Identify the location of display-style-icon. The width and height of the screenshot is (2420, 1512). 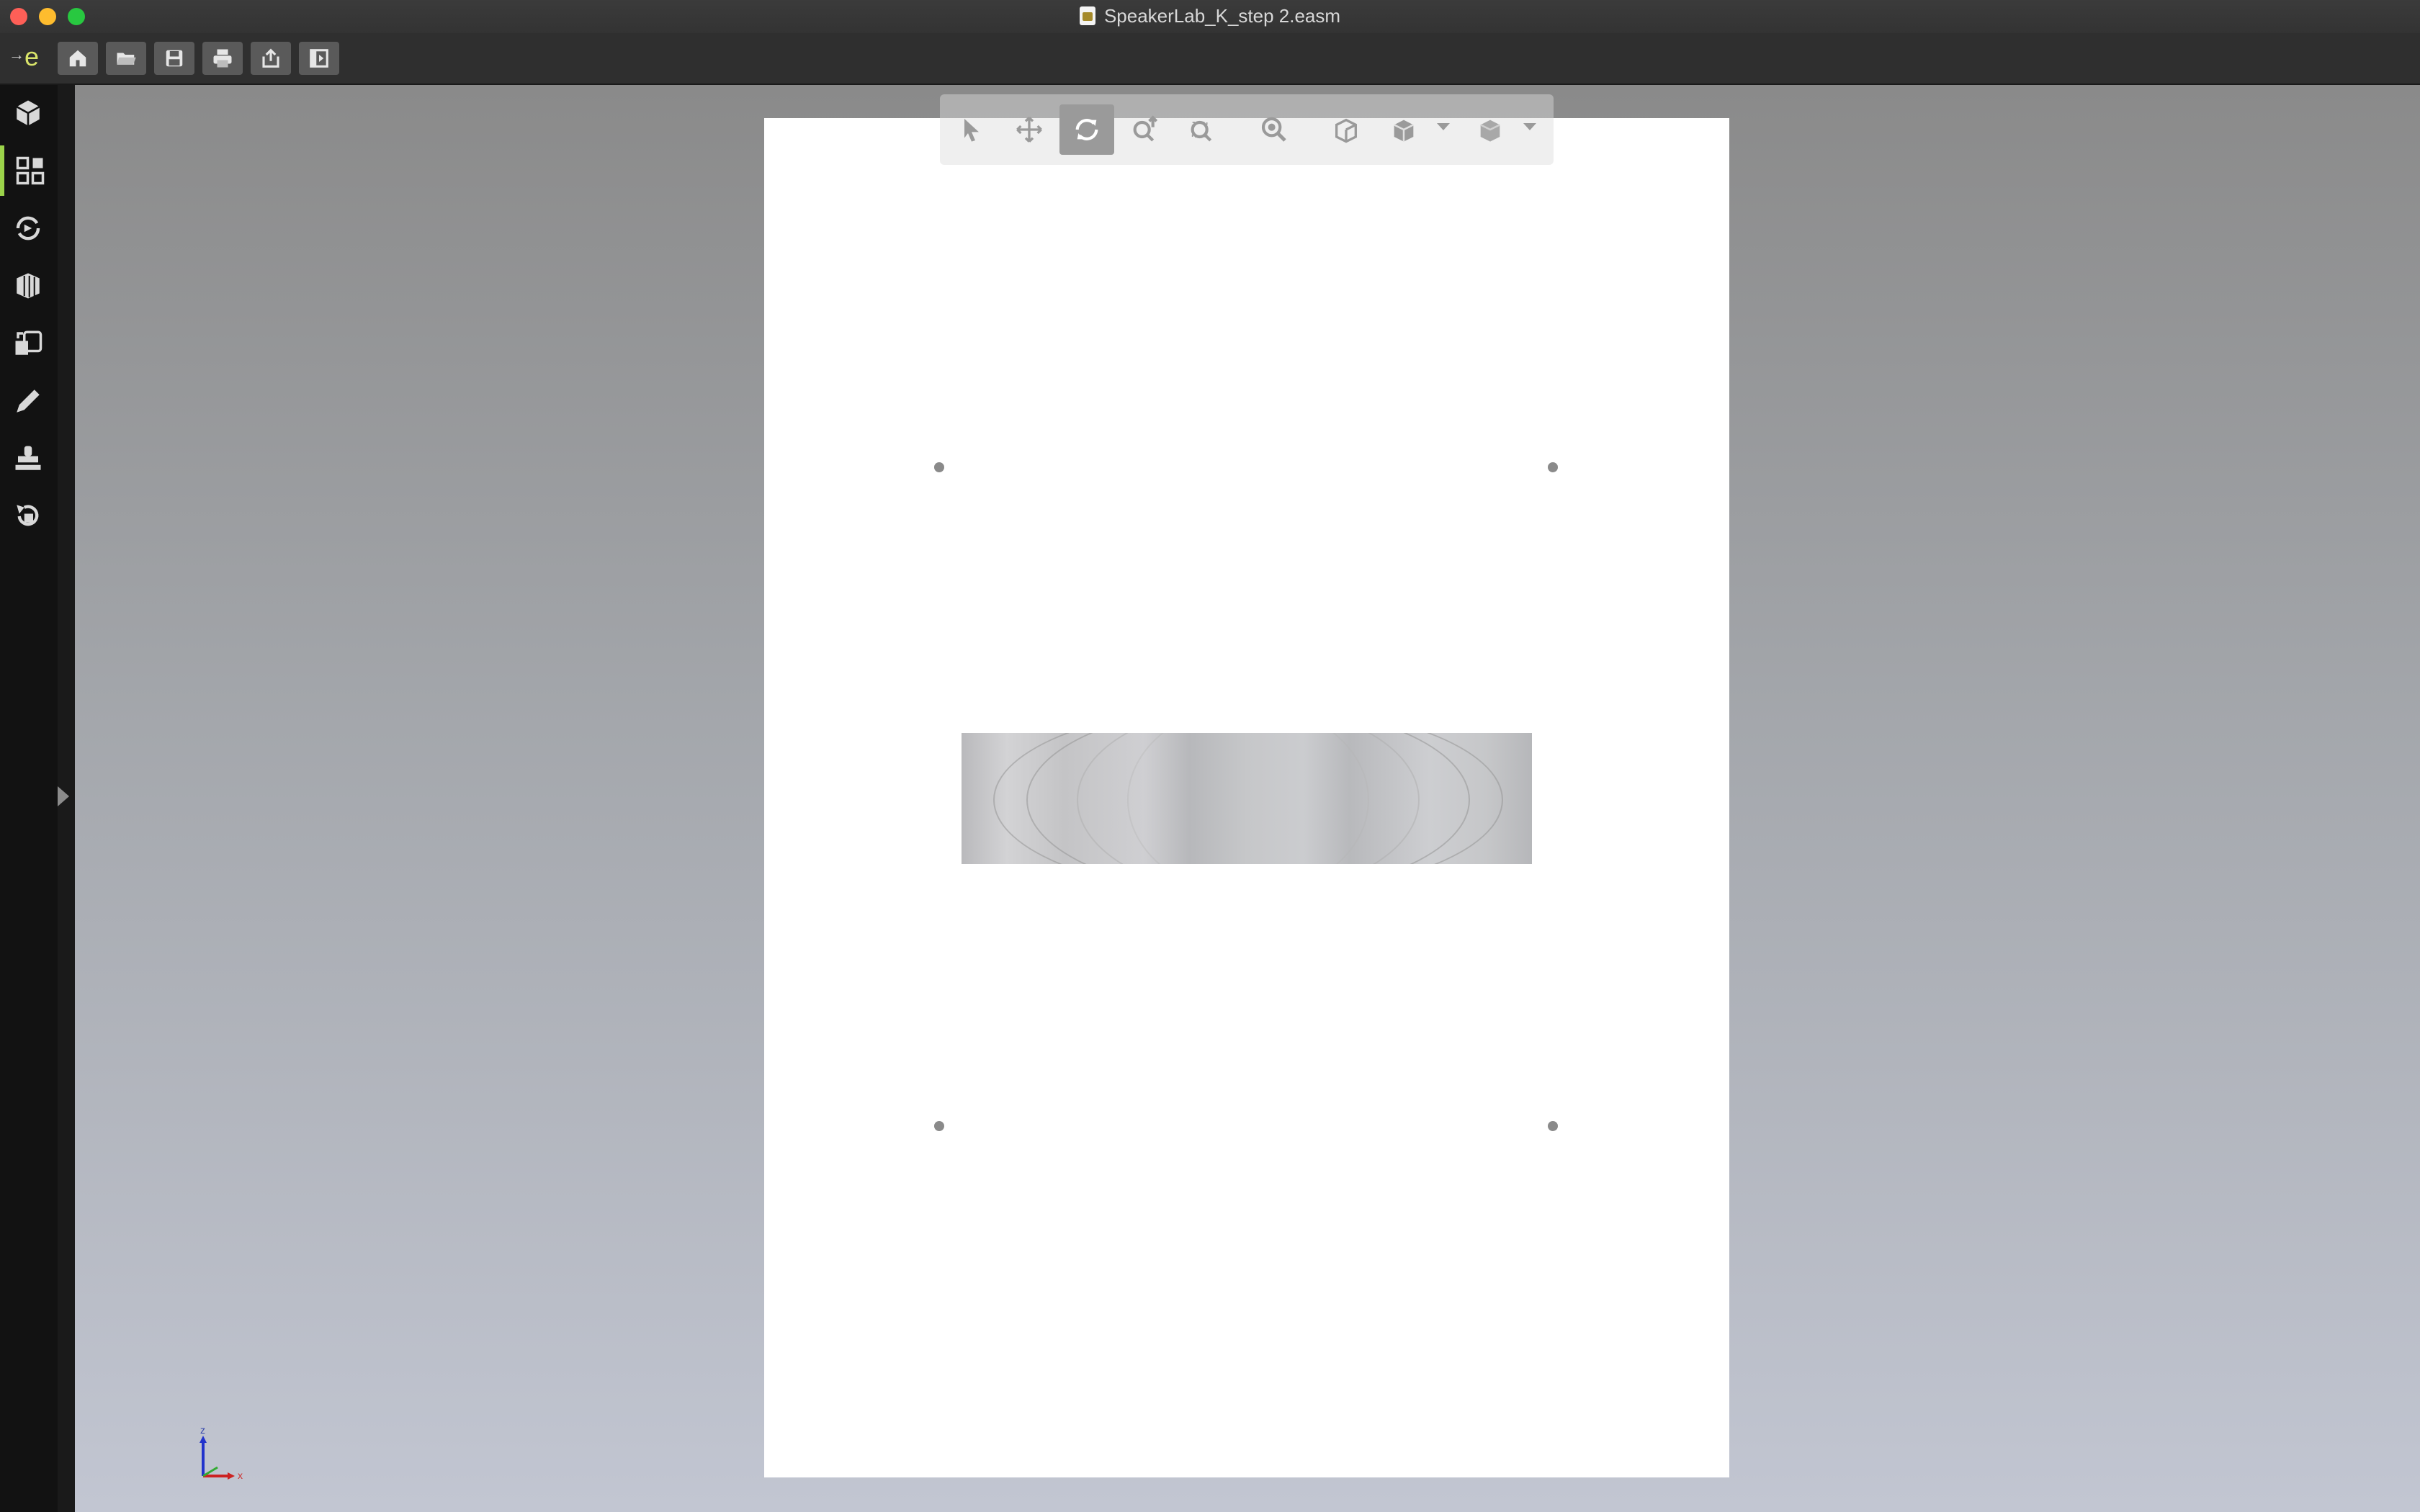
(1404, 131).